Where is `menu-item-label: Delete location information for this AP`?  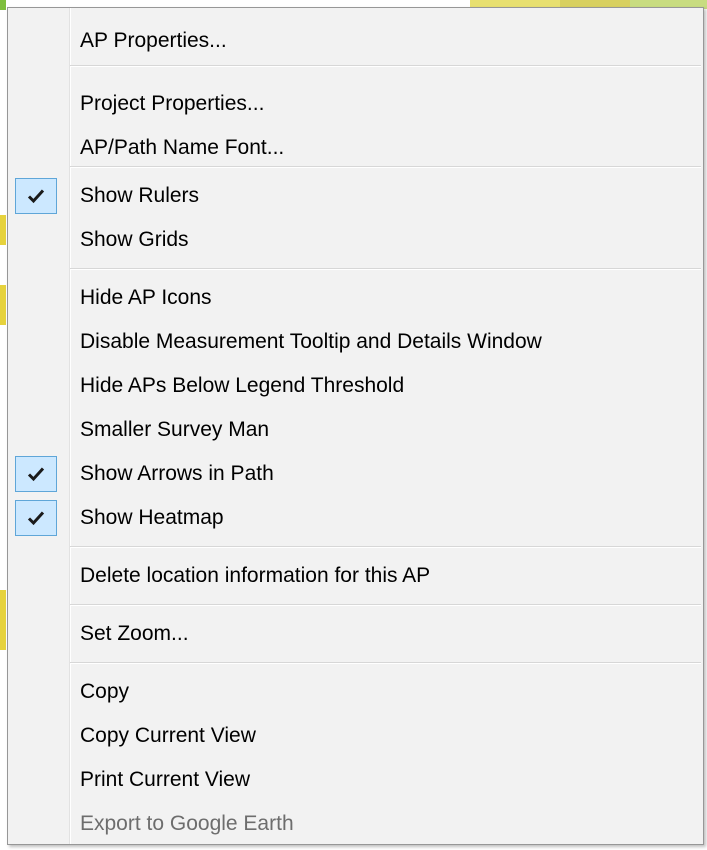
menu-item-label: Delete location information for this AP is located at coordinates (255, 575).